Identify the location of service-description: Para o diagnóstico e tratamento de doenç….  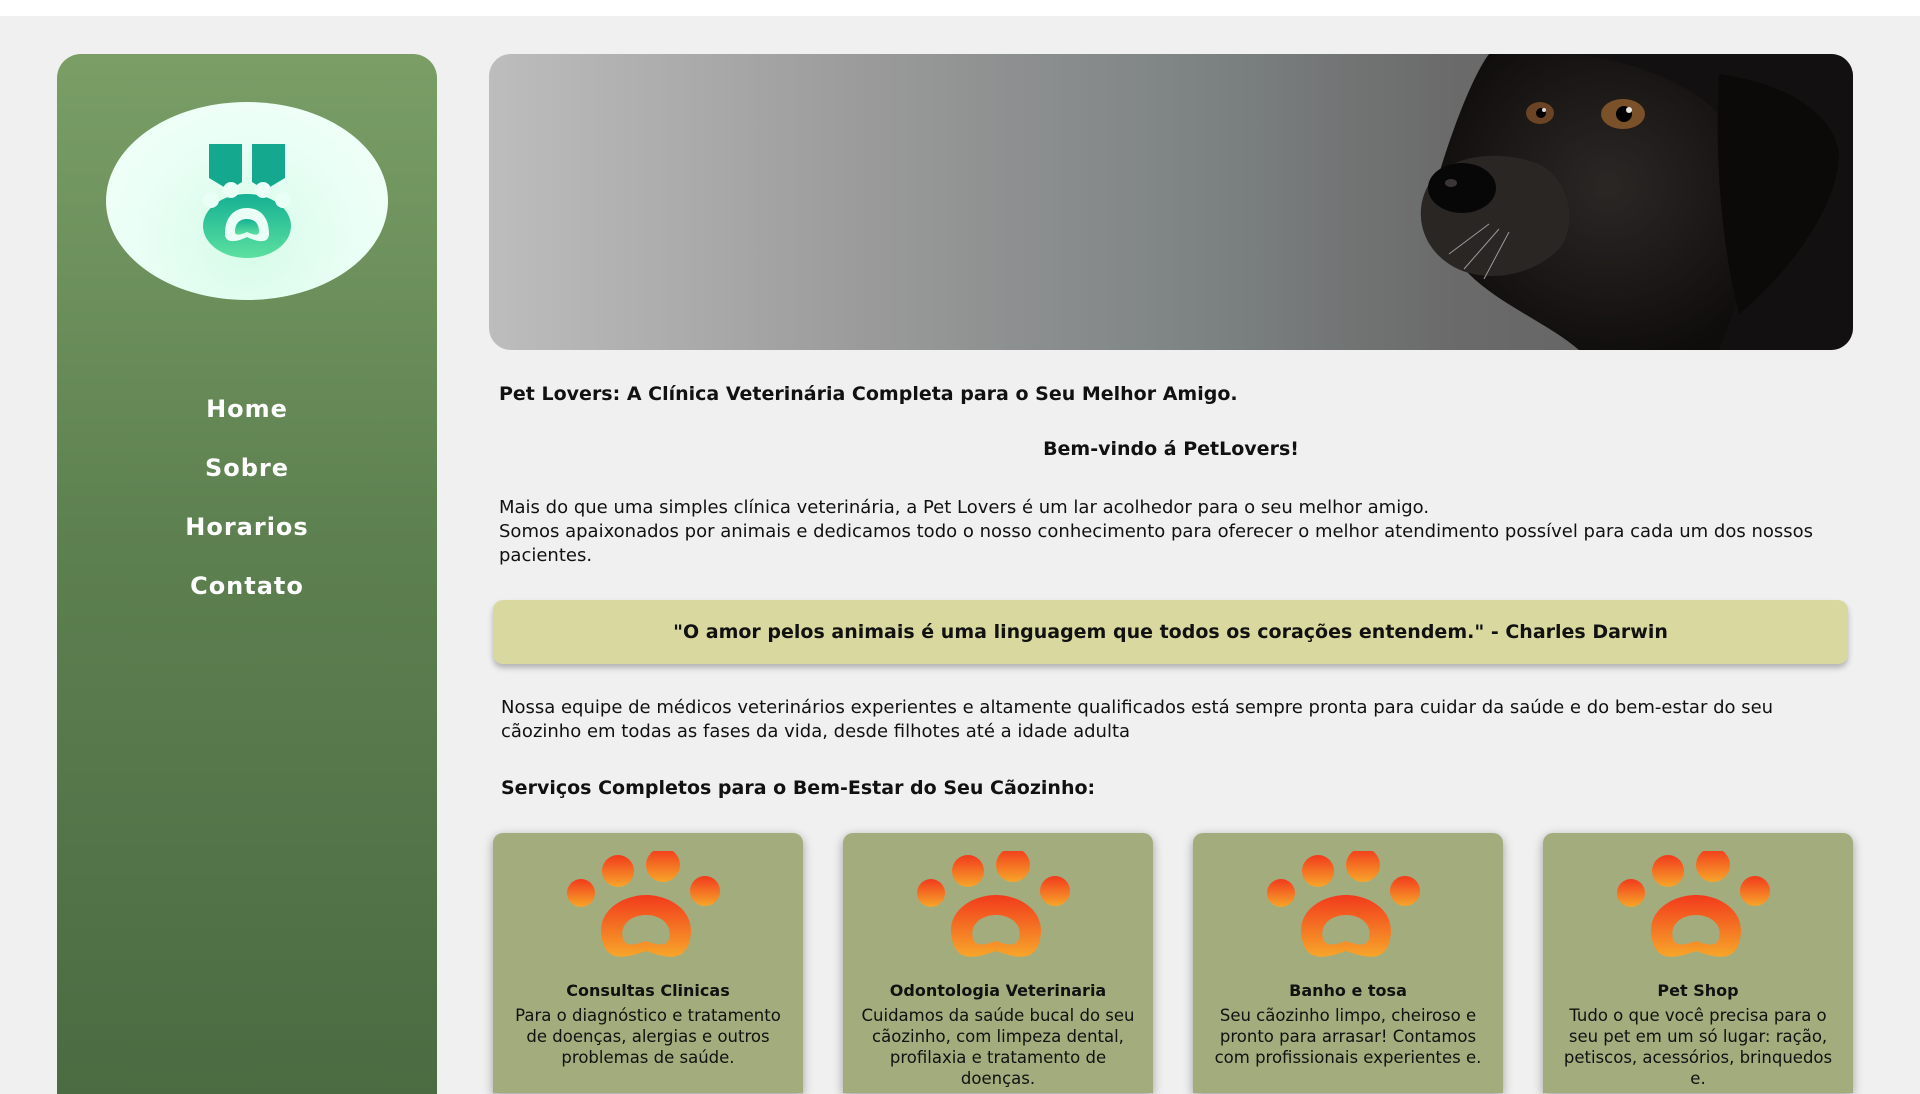
(648, 1036).